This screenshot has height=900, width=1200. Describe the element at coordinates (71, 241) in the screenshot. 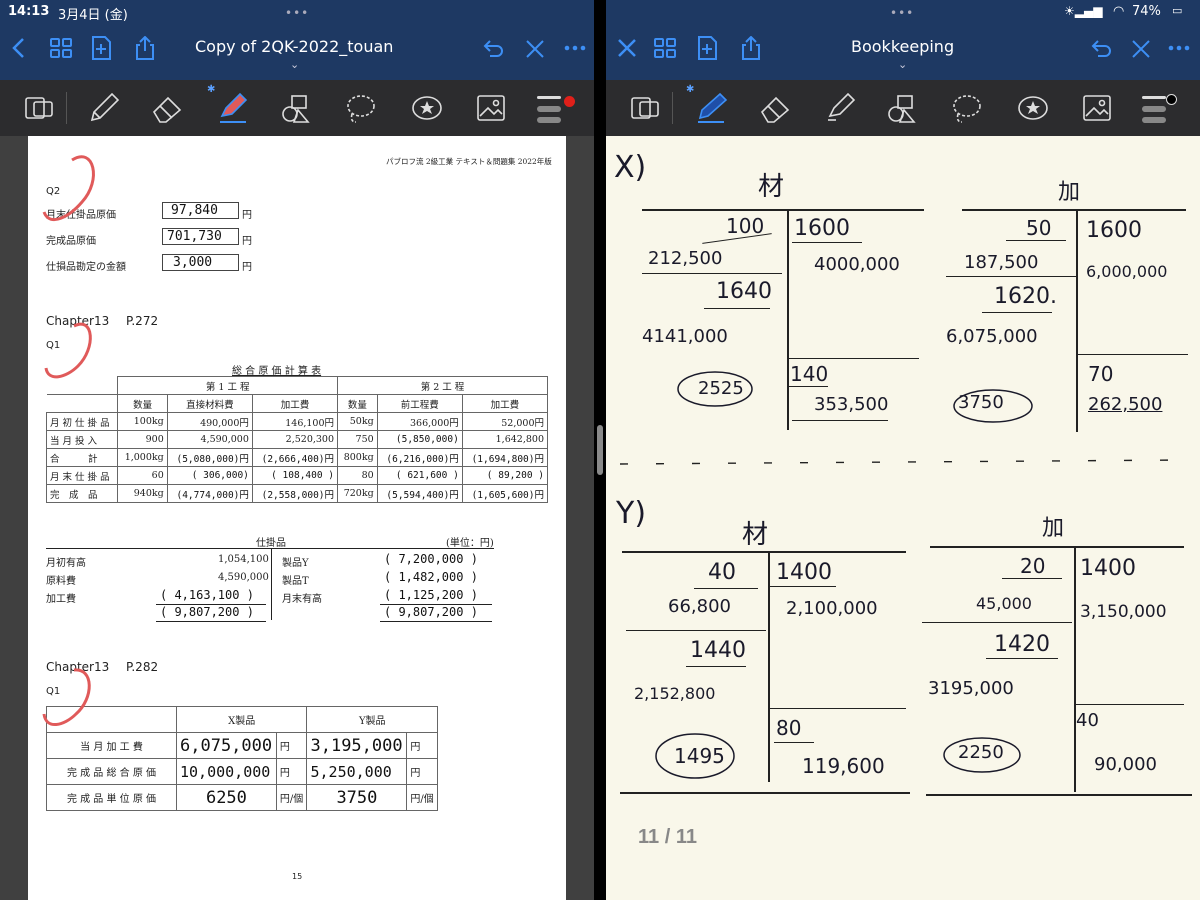

I see `q2-row-label: 完成品原価` at that location.